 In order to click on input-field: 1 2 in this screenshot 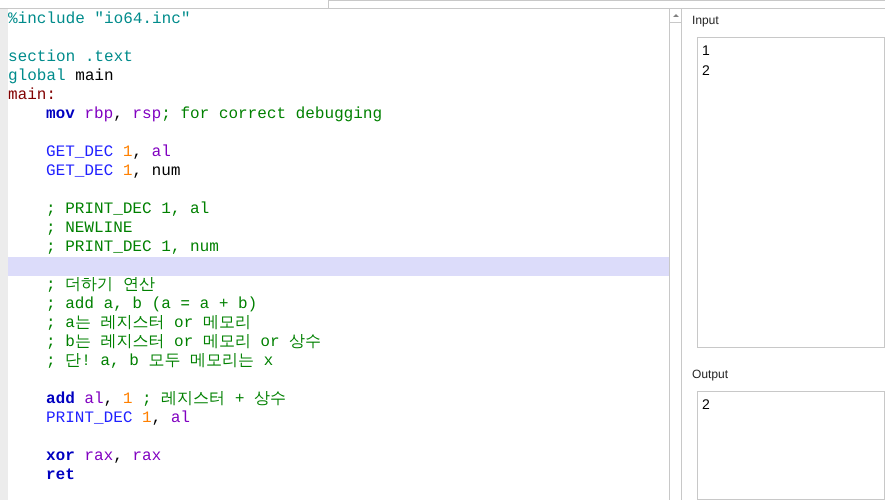, I will do `click(791, 192)`.